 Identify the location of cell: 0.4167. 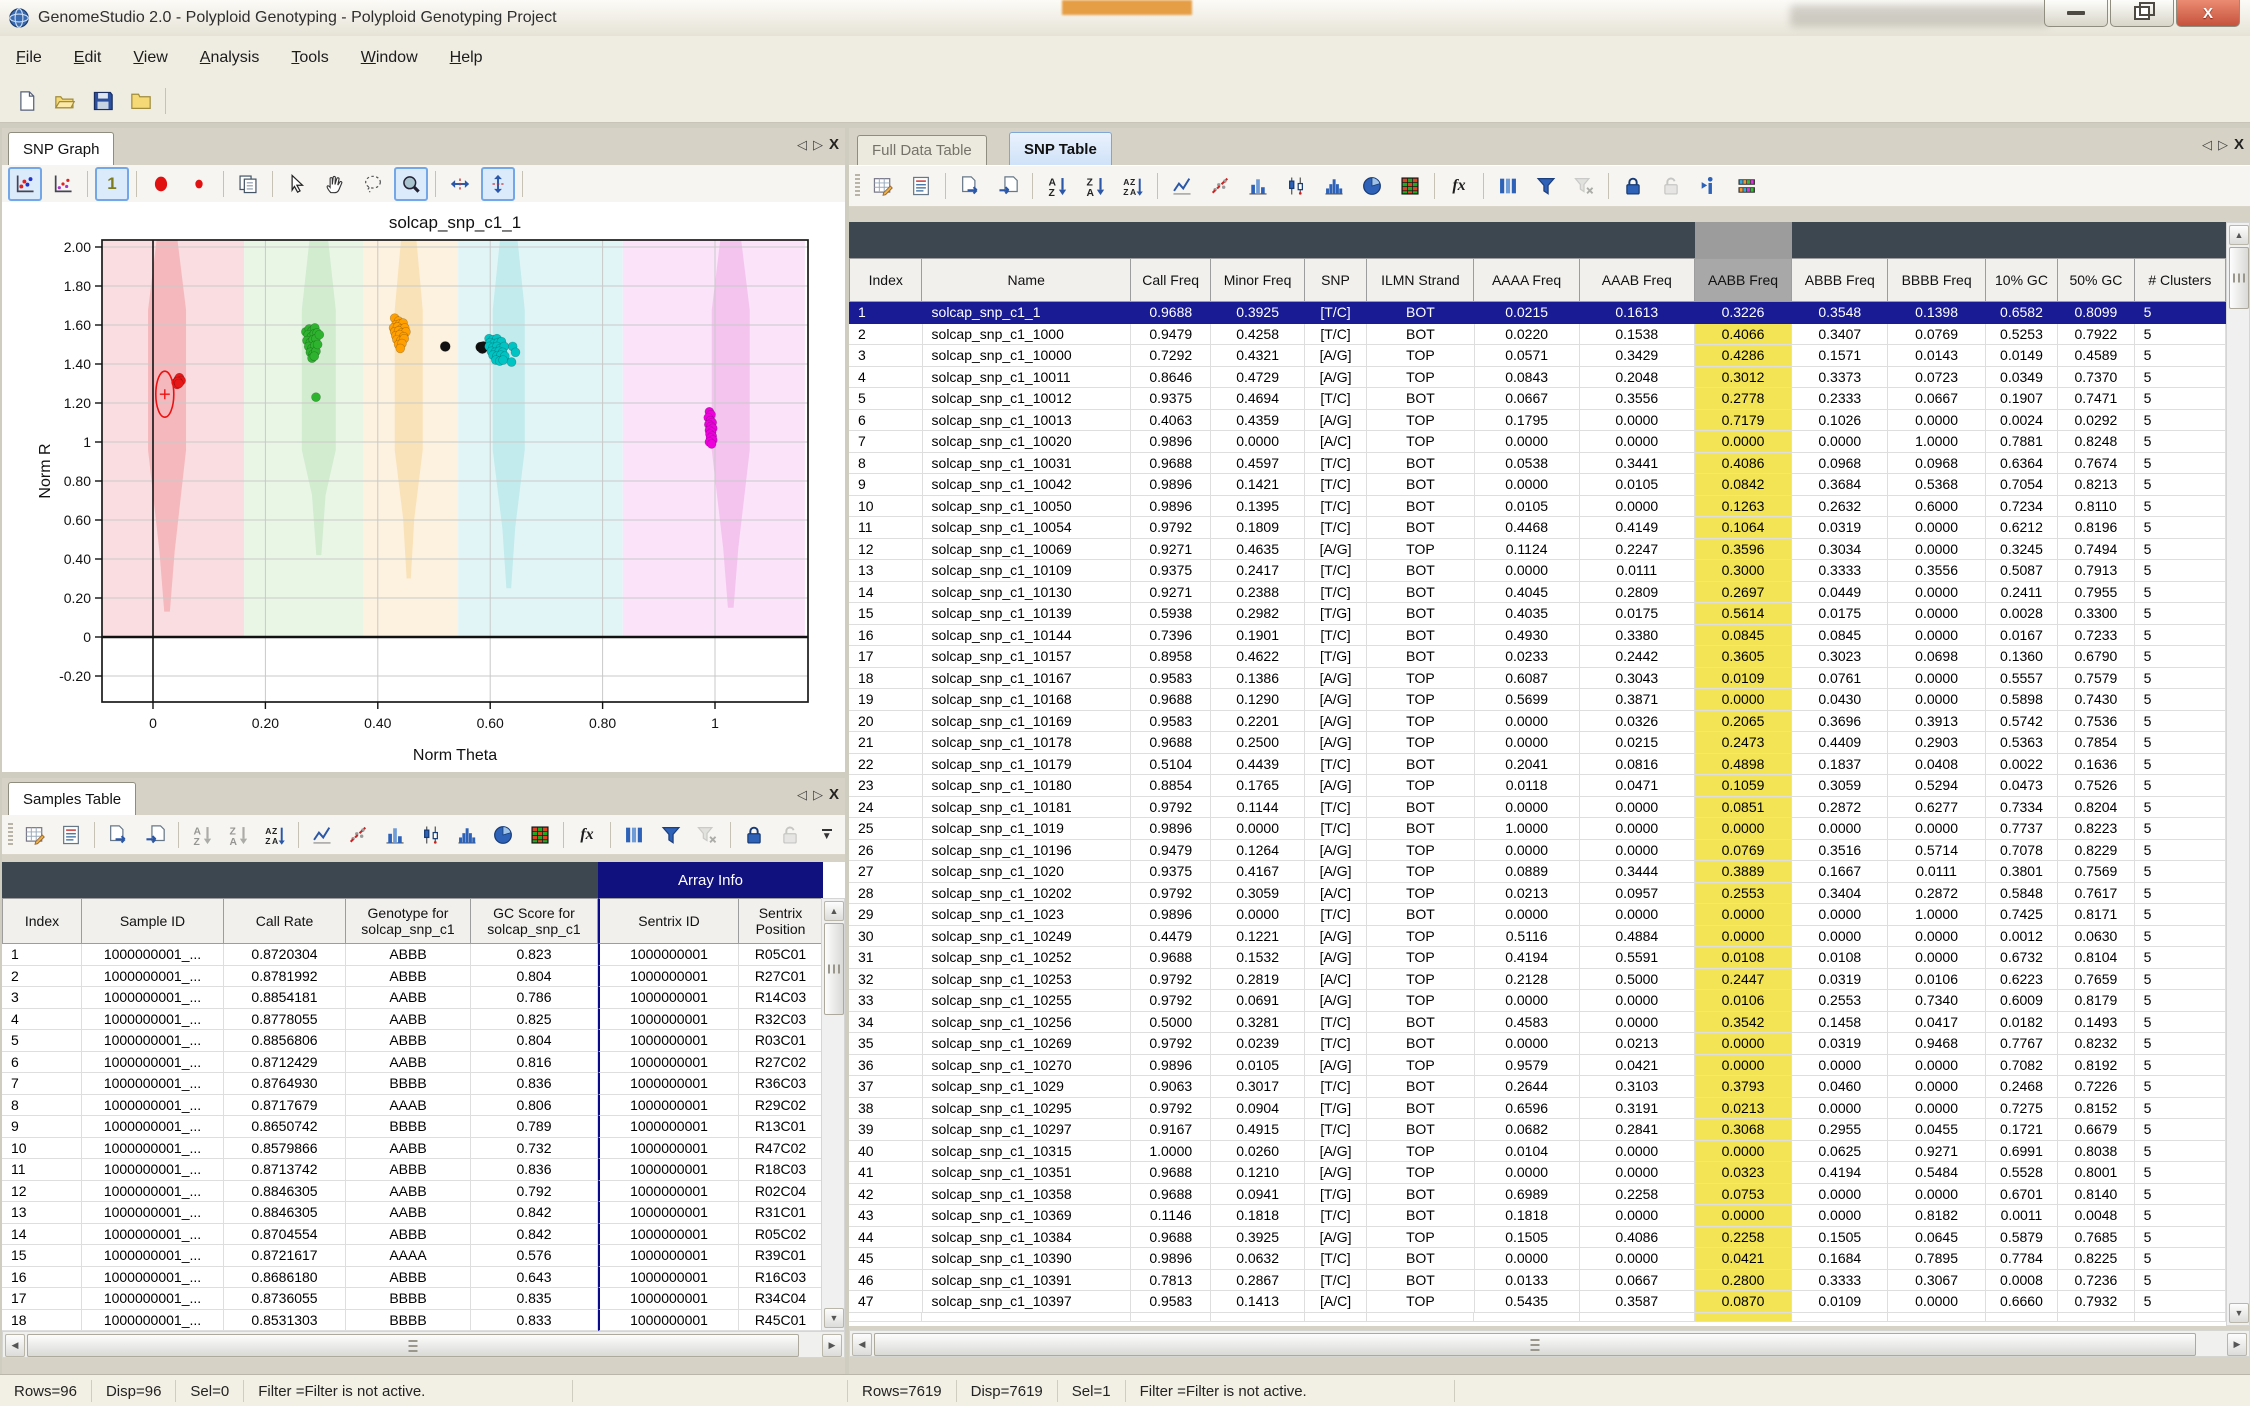
(1258, 872).